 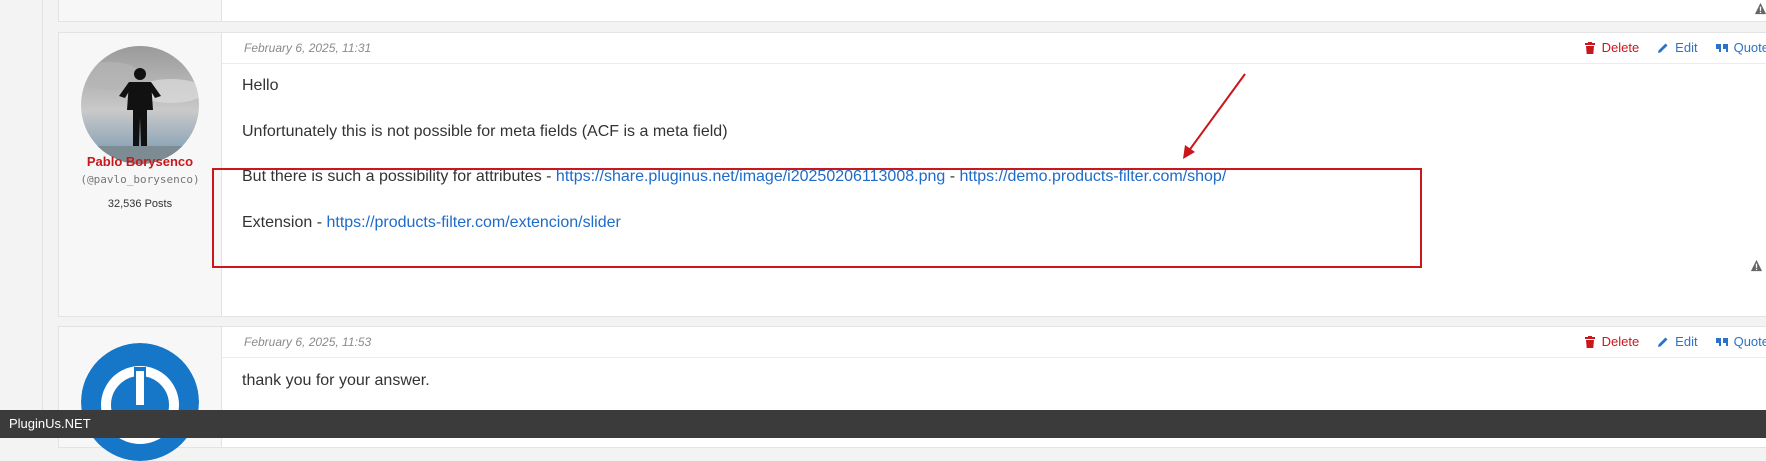 What do you see at coordinates (260, 85) in the screenshot?
I see `post-greeting: Hello` at bounding box center [260, 85].